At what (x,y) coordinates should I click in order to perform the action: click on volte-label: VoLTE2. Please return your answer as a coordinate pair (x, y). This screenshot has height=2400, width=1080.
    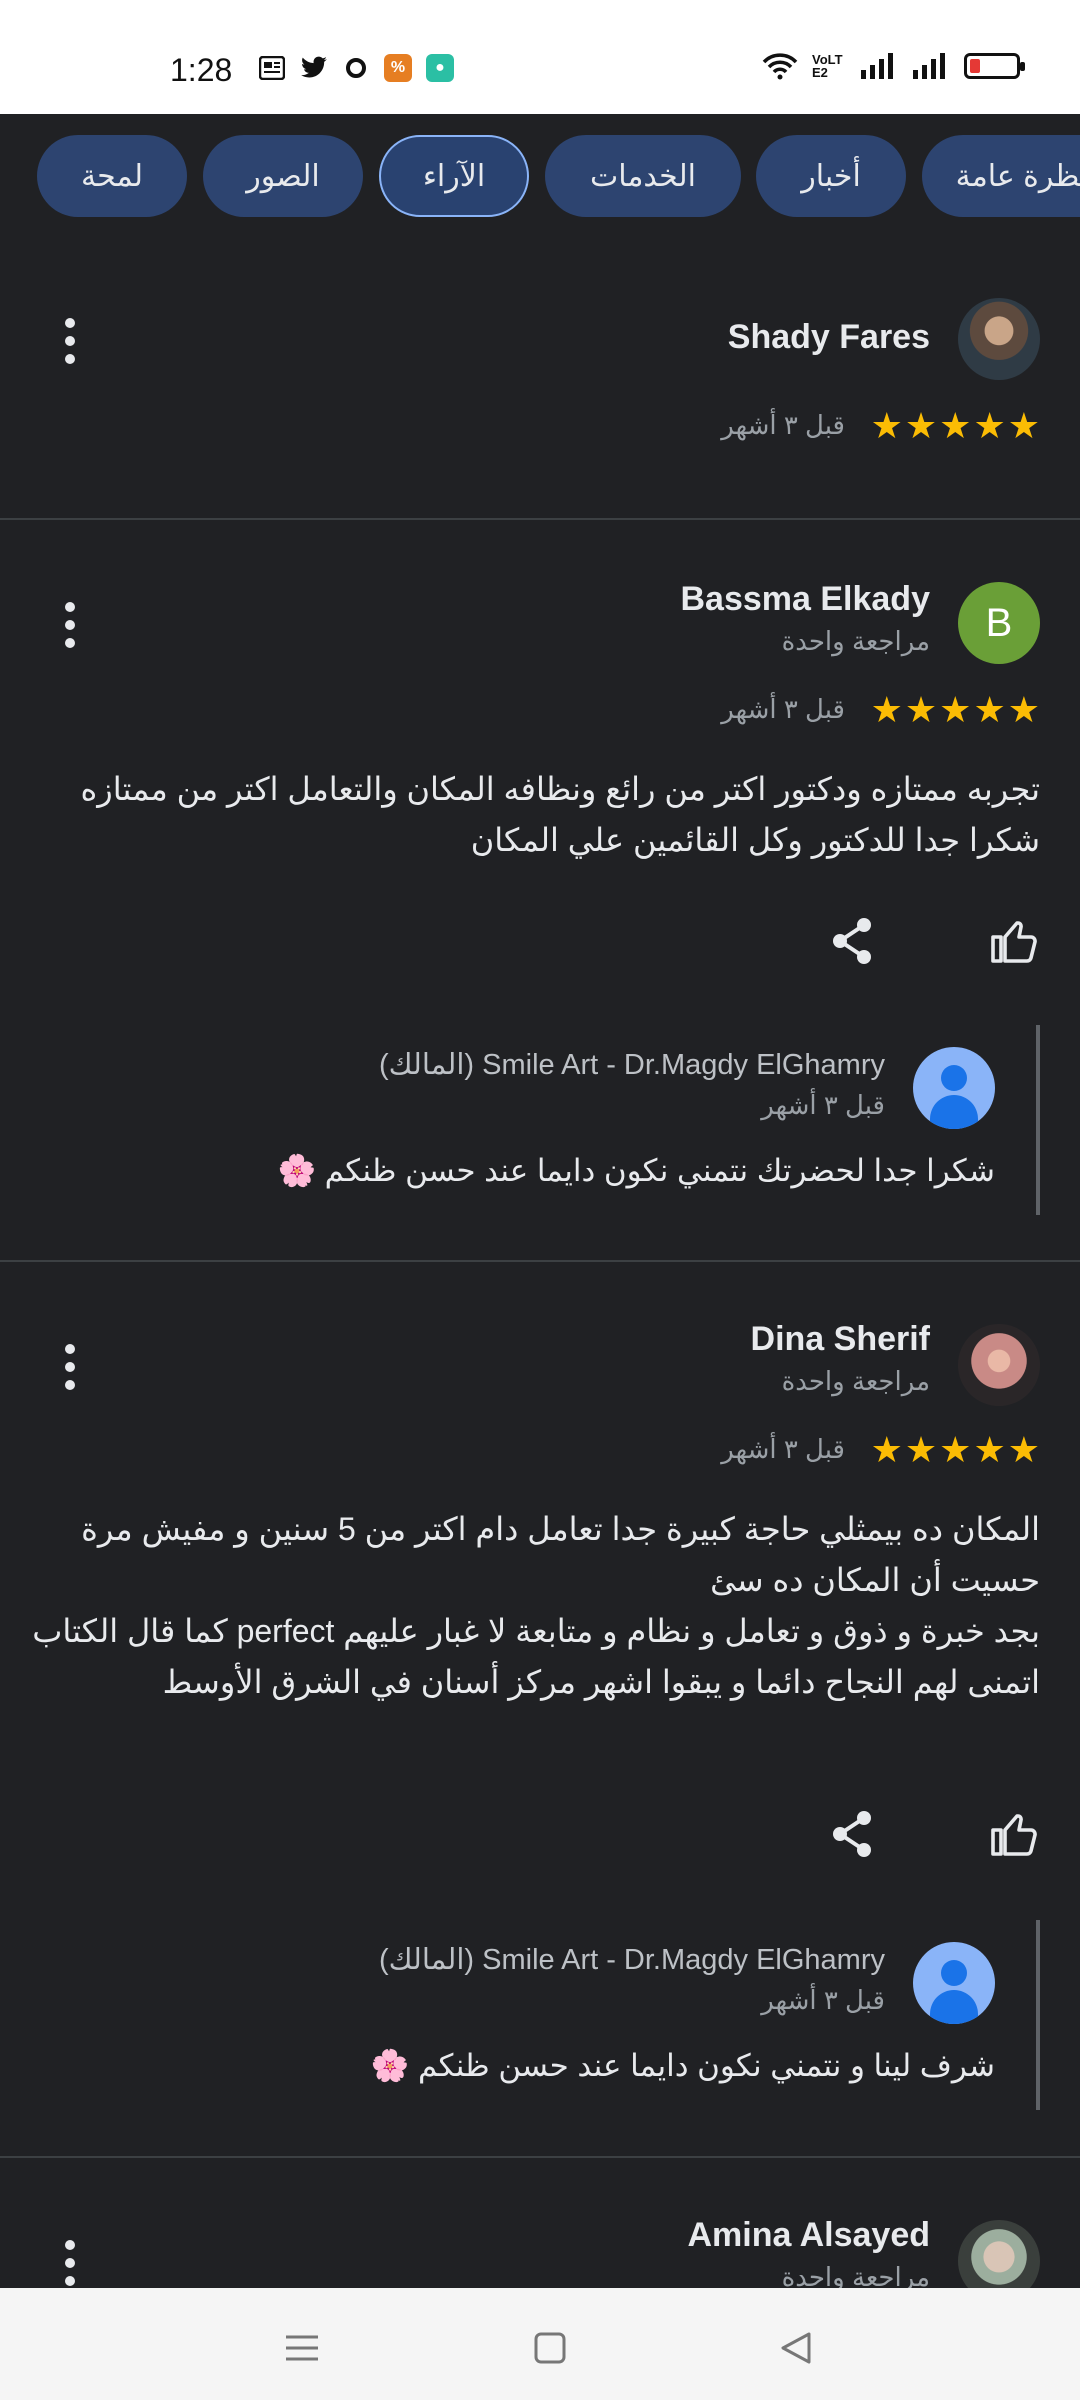
    Looking at the image, I should click on (827, 66).